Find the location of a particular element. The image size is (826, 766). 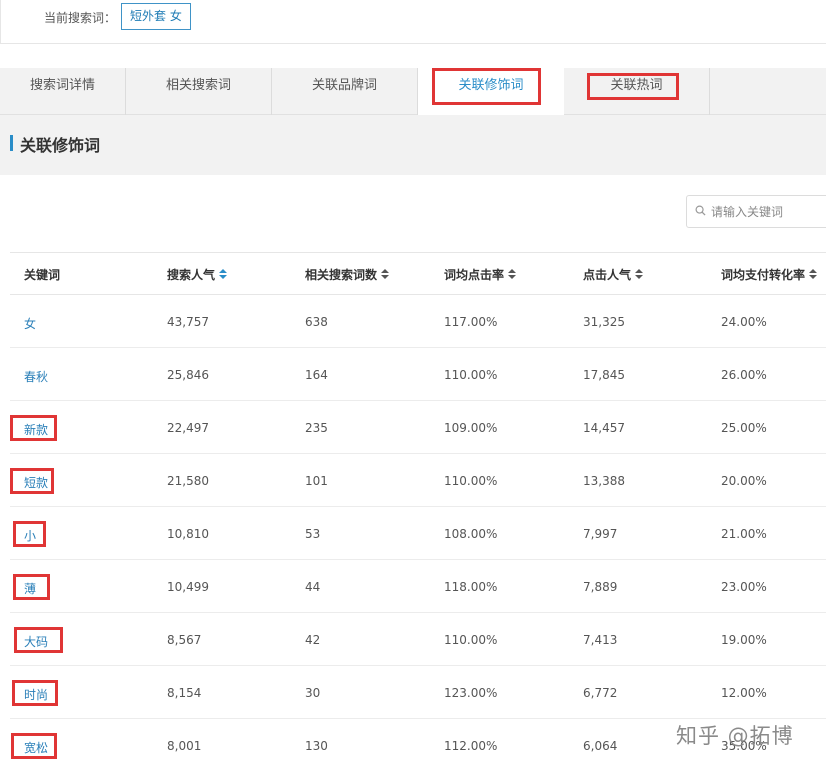

click-popularity: 7,889 is located at coordinates (600, 587).